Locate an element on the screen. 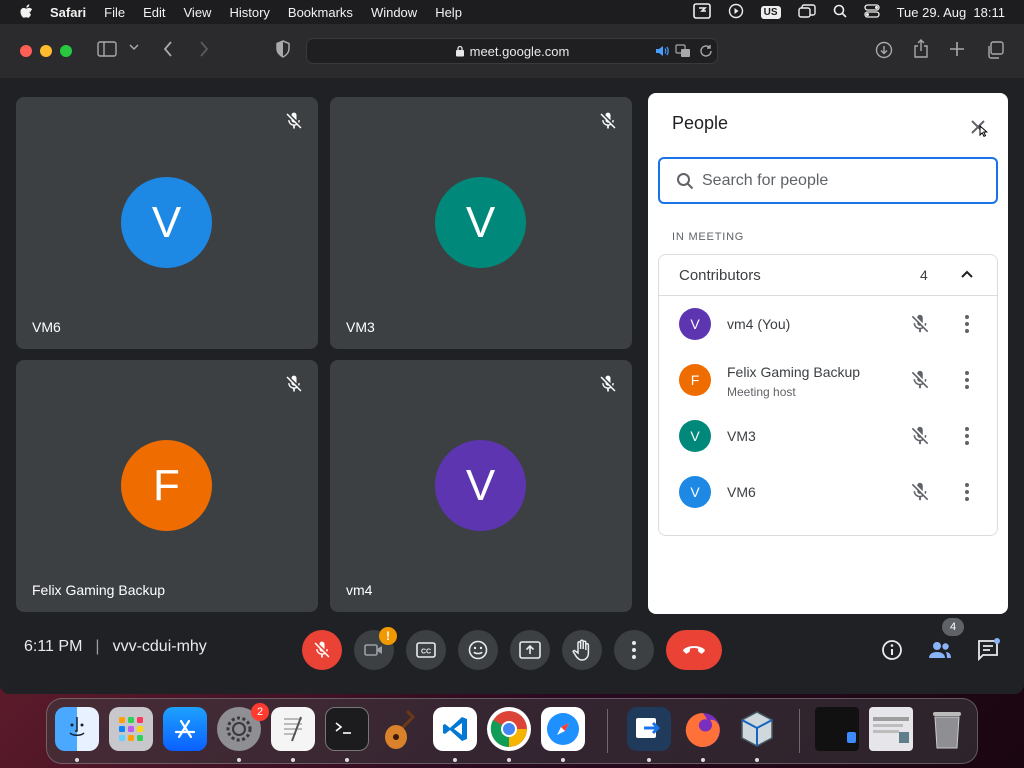  menu-safari: Safari is located at coordinates (68, 12).